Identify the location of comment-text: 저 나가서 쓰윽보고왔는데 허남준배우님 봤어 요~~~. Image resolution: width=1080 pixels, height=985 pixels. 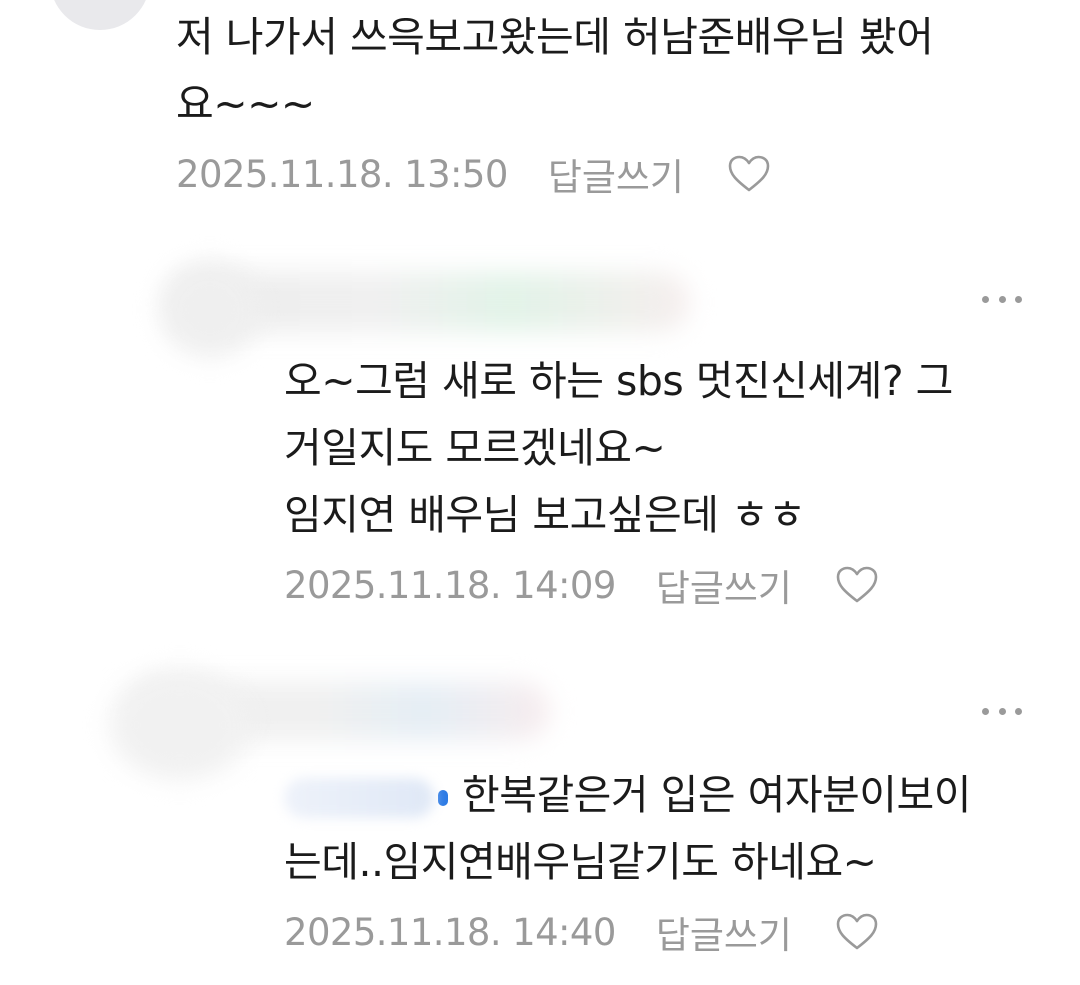
(606, 71).